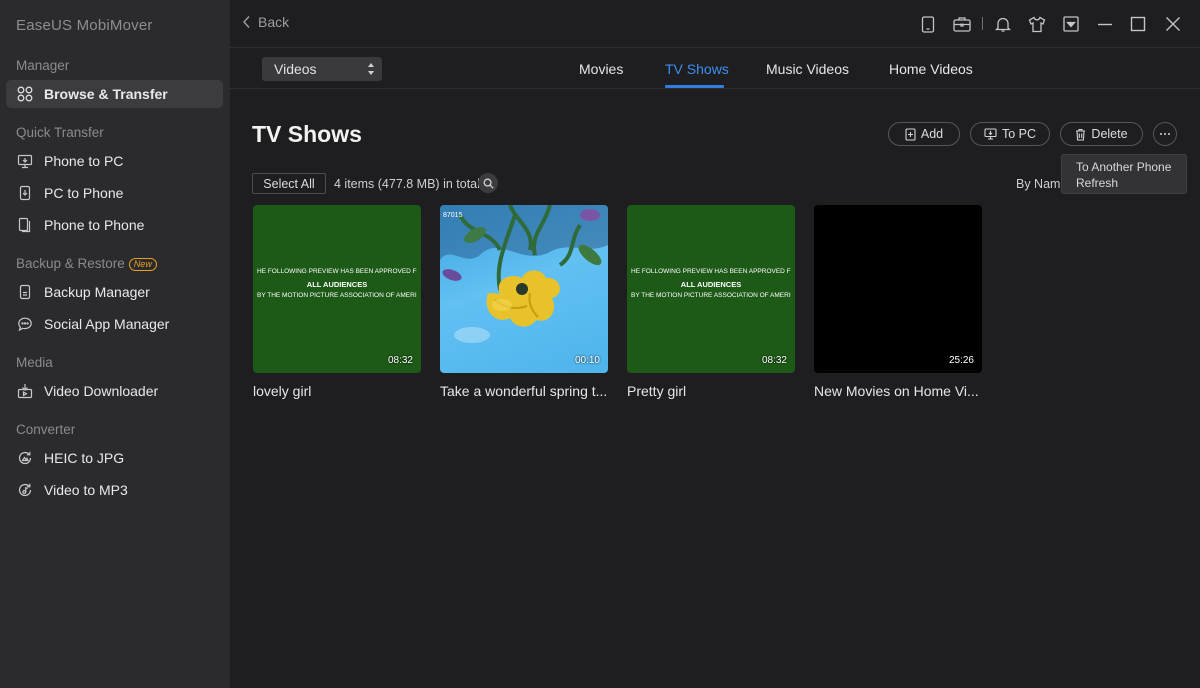 Image resolution: width=1200 pixels, height=688 pixels. Describe the element at coordinates (107, 324) in the screenshot. I see `sidebar-item-label: Social App Manager` at that location.